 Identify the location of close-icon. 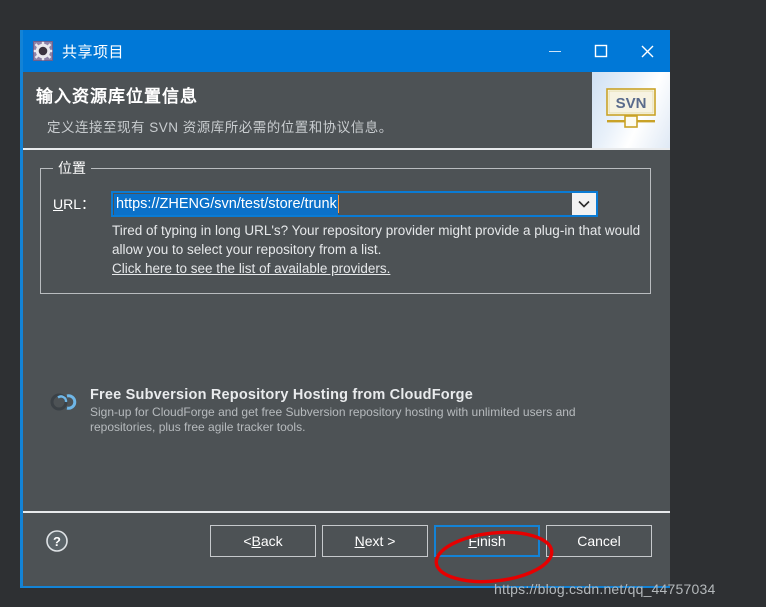
(647, 51).